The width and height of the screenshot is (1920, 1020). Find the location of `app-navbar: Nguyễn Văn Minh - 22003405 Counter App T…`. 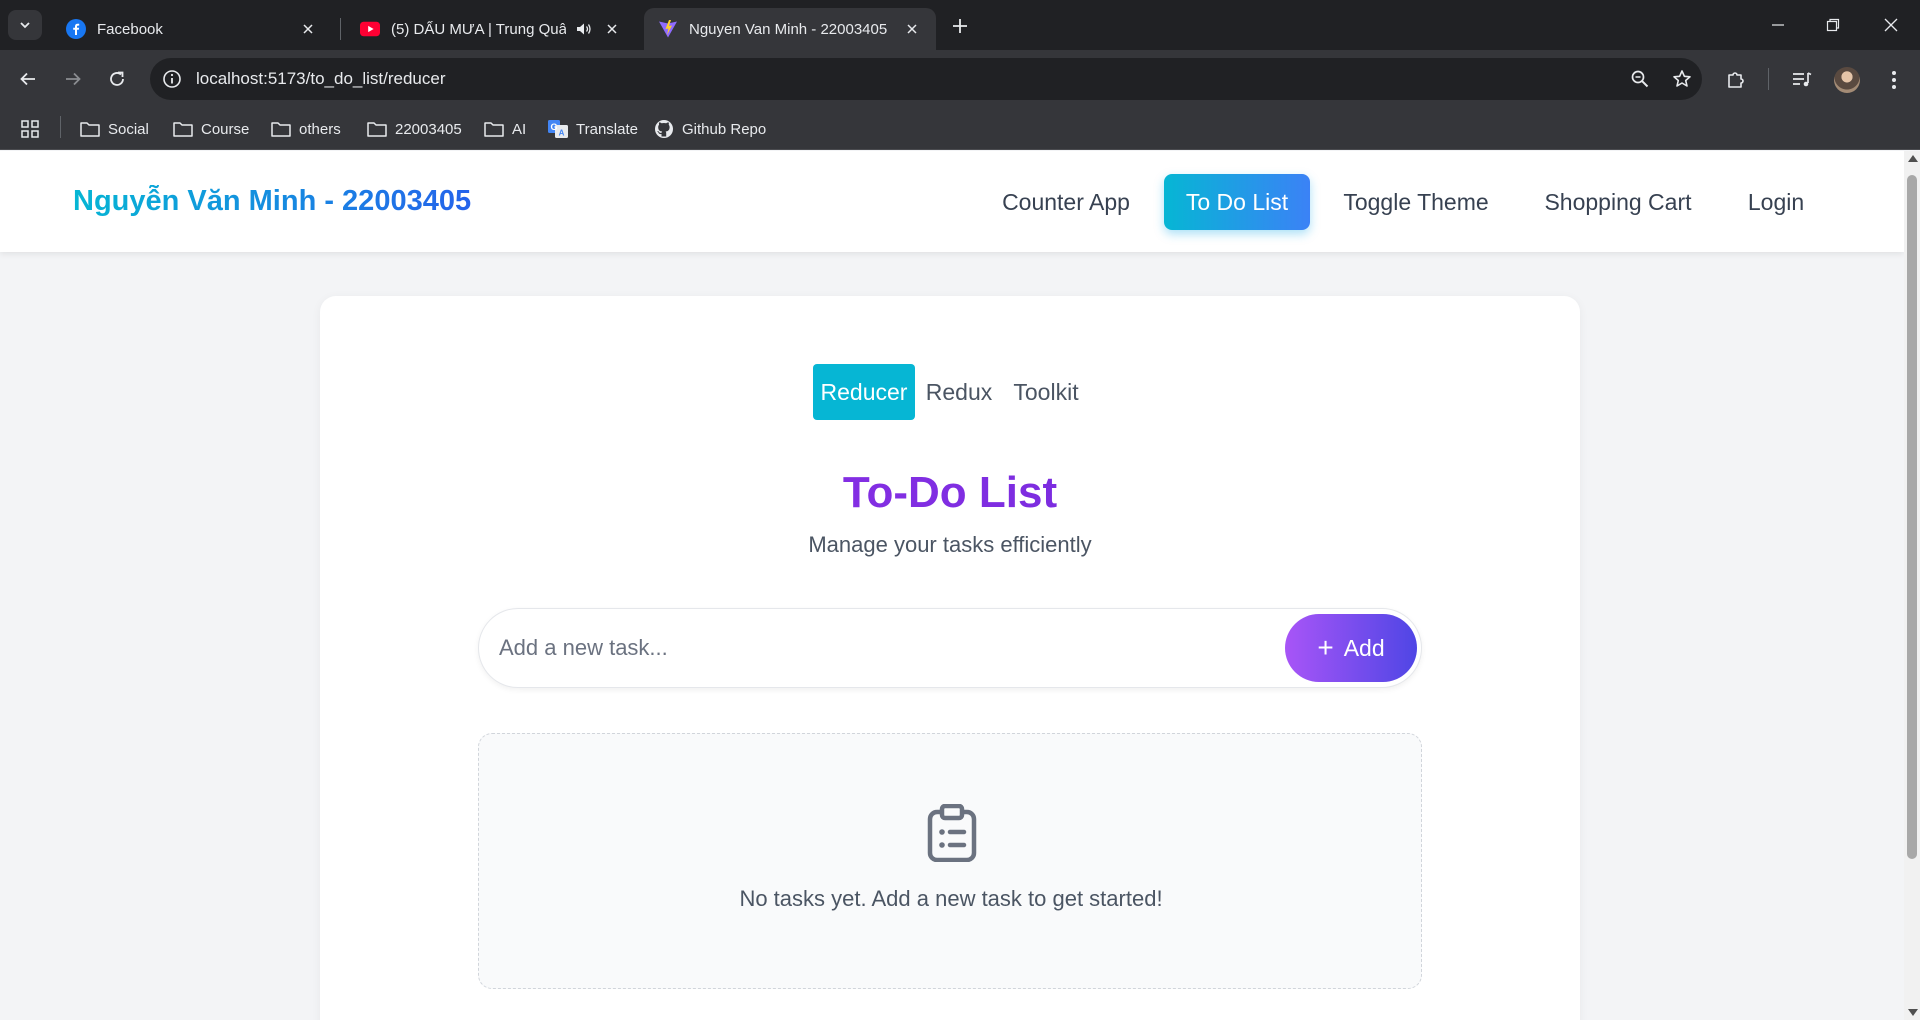

app-navbar: Nguyễn Văn Minh - 22003405 Counter App T… is located at coordinates (952, 201).